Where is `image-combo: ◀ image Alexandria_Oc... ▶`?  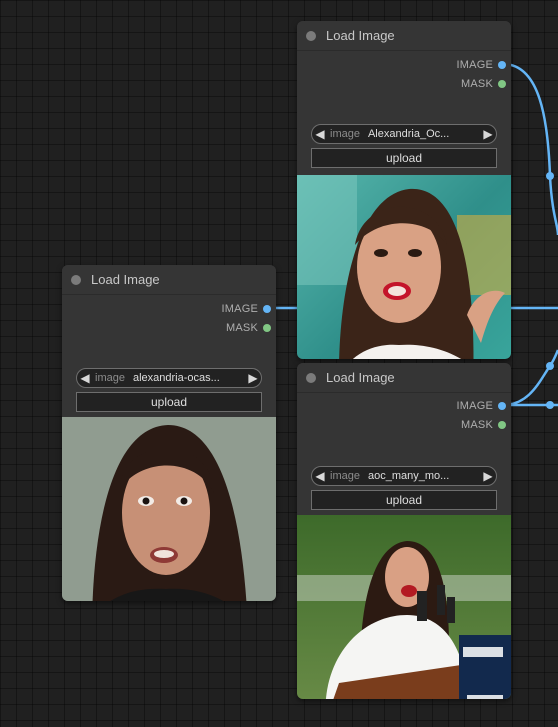 image-combo: ◀ image Alexandria_Oc... ▶ is located at coordinates (404, 134).